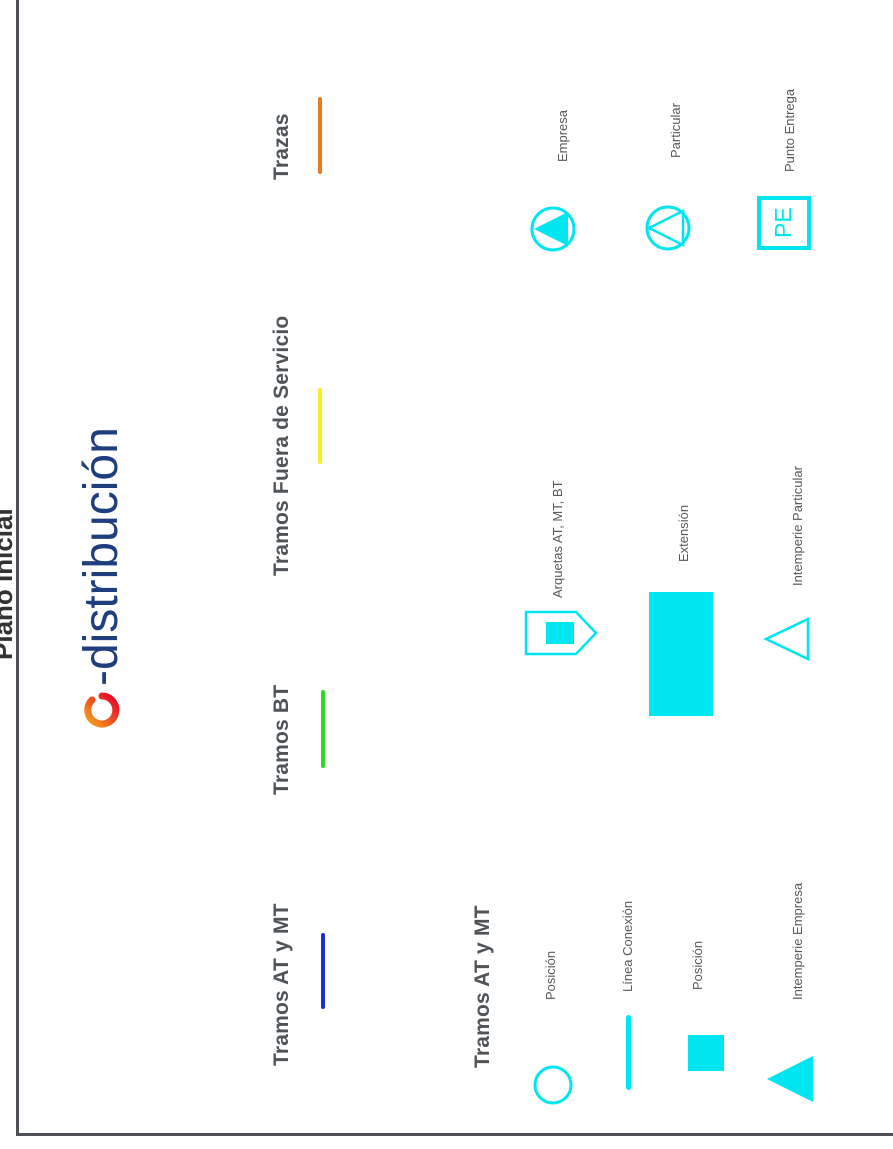 The image size is (893, 1149). I want to click on symbol-label-extension: Extensión, so click(683, 533).